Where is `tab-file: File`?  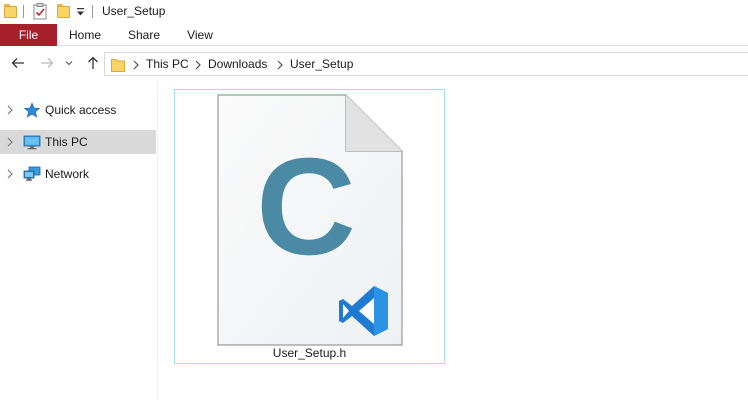 tab-file: File is located at coordinates (28, 35).